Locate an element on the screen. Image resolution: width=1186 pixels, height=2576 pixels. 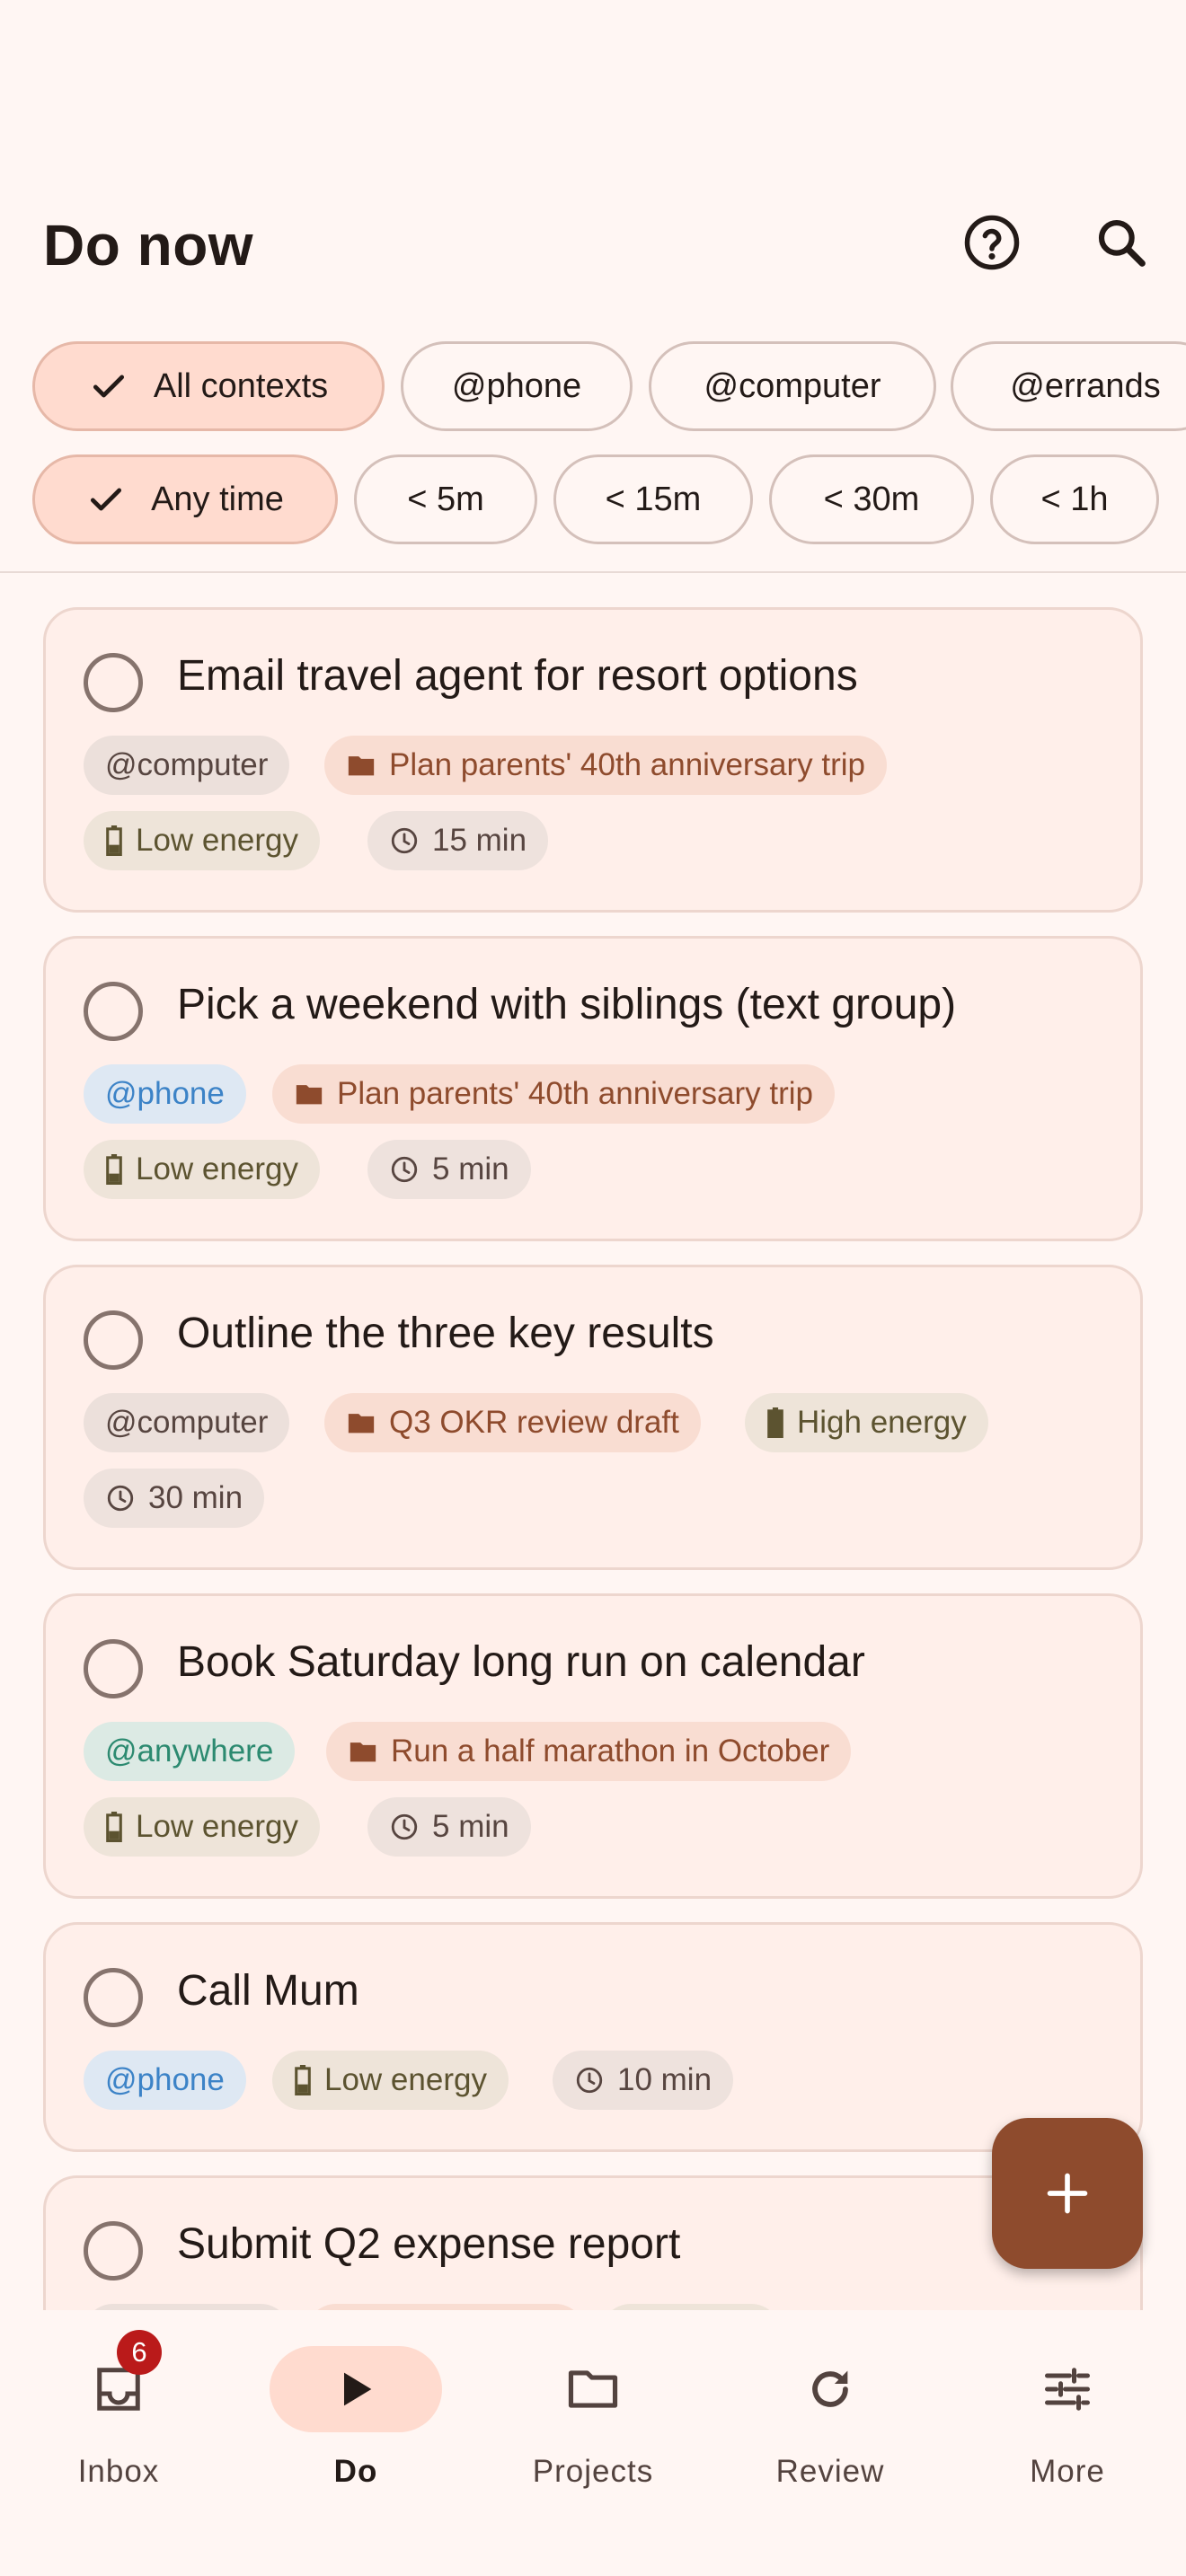
chip-phone: @phone is located at coordinates (517, 386).